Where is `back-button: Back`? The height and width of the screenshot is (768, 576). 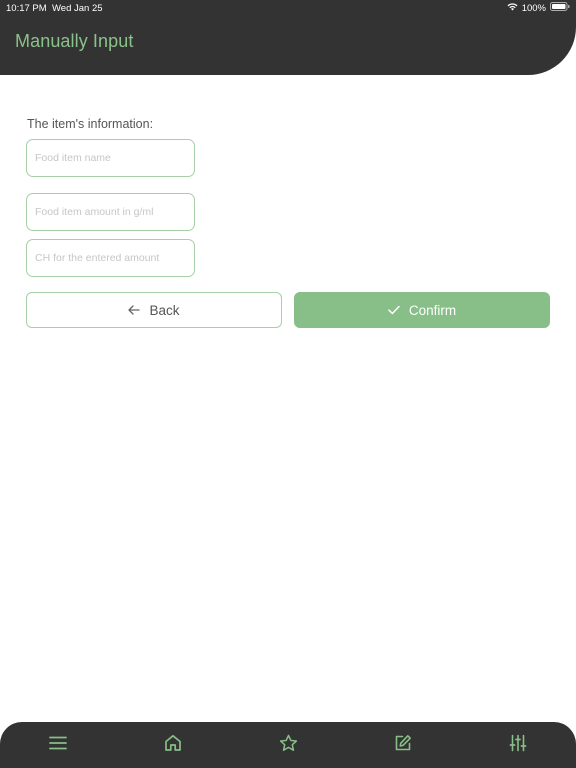 back-button: Back is located at coordinates (154, 310).